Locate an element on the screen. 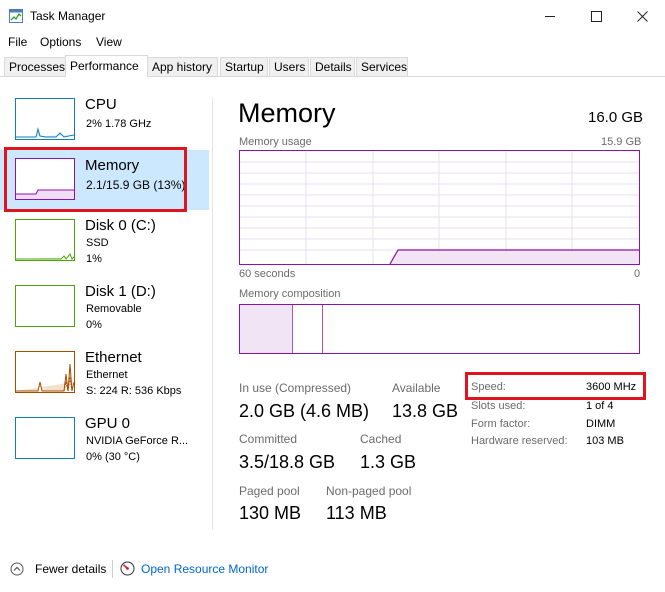 This screenshot has height=592, width=665. menu-view: View is located at coordinates (109, 42).